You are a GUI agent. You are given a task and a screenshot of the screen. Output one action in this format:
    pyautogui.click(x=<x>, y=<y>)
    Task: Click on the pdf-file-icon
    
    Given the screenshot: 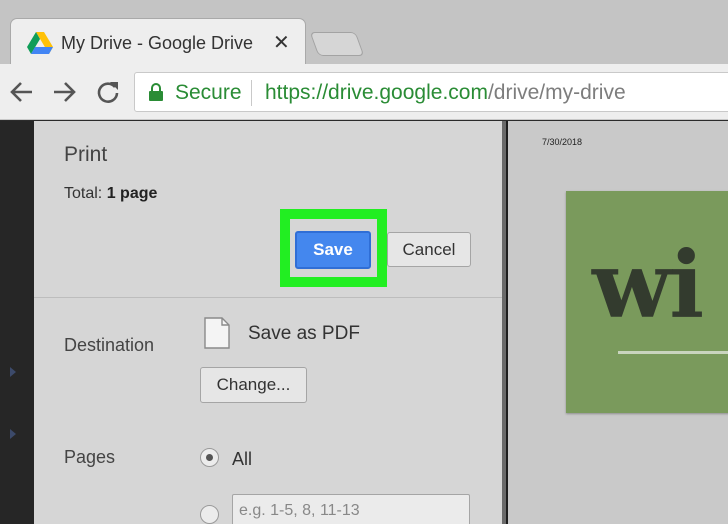 What is the action you would take?
    pyautogui.click(x=217, y=333)
    